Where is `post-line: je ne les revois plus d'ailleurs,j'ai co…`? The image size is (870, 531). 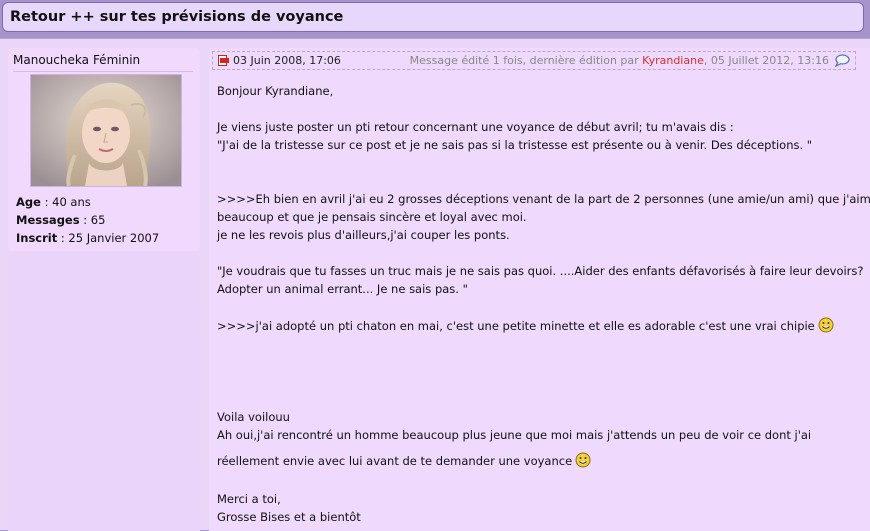 post-line: je ne les revois plus d'ailleurs,j'ai co… is located at coordinates (363, 235).